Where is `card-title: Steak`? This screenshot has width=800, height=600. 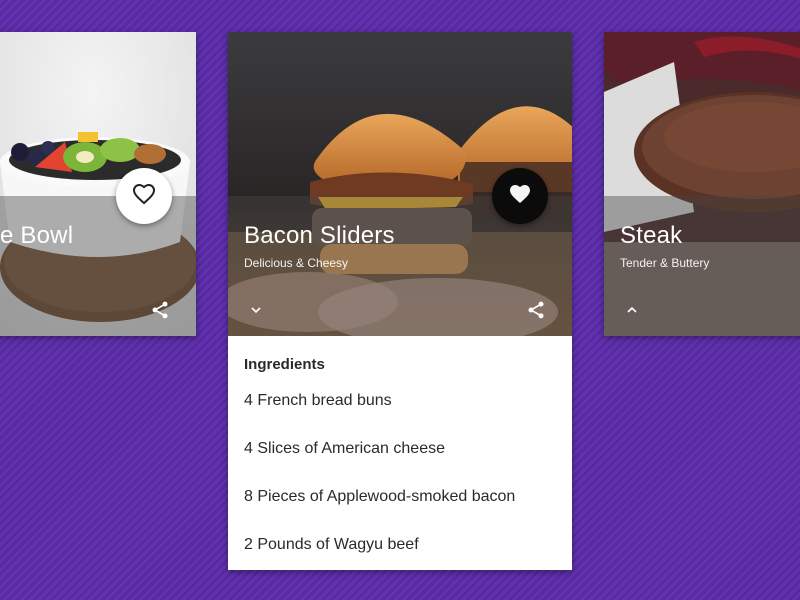
card-title: Steak is located at coordinates (651, 235).